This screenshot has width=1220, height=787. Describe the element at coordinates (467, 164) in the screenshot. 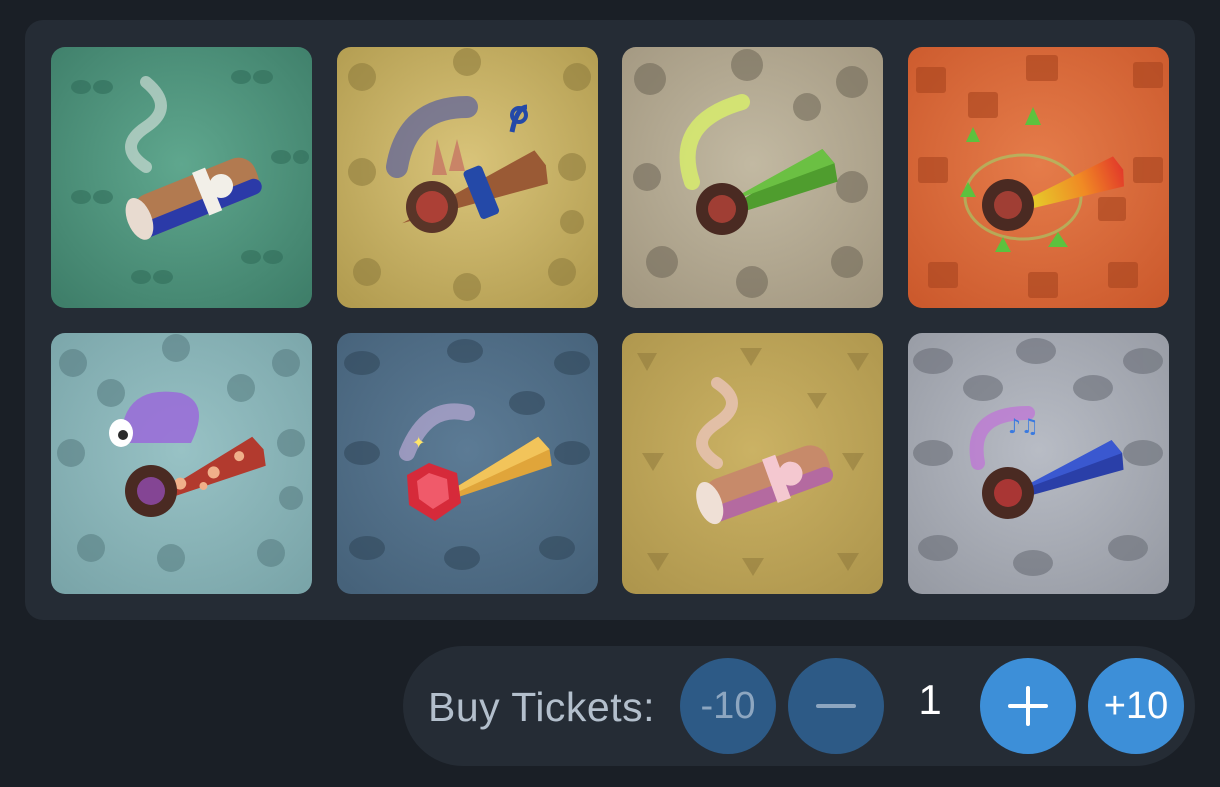

I see `spiked-collar-joint-icon` at that location.